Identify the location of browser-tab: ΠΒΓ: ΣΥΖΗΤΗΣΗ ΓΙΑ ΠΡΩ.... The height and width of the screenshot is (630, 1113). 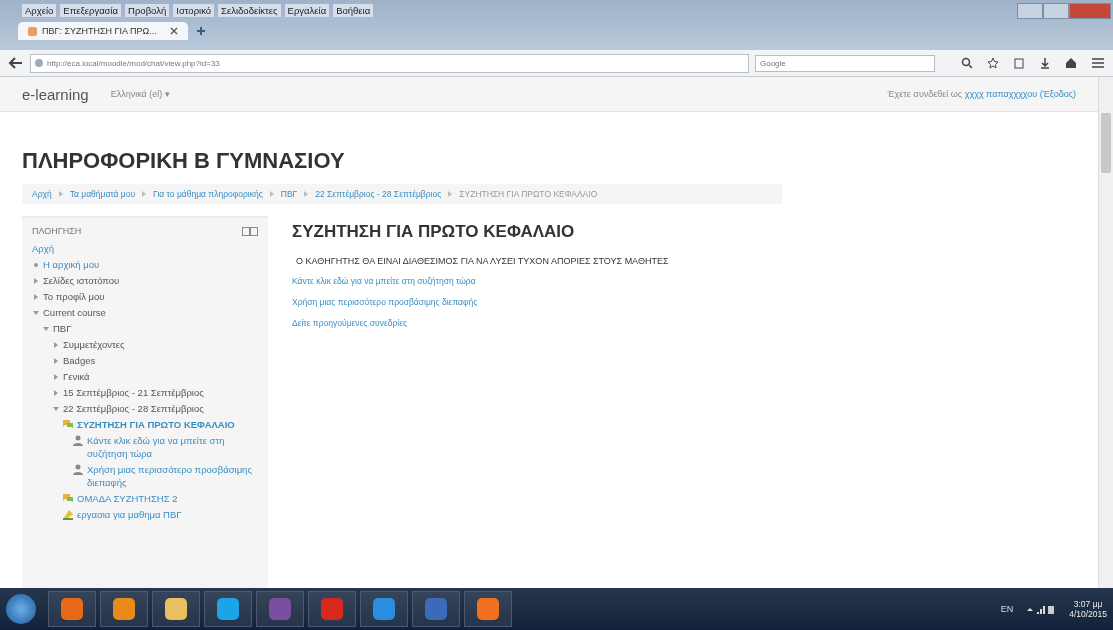
(103, 31).